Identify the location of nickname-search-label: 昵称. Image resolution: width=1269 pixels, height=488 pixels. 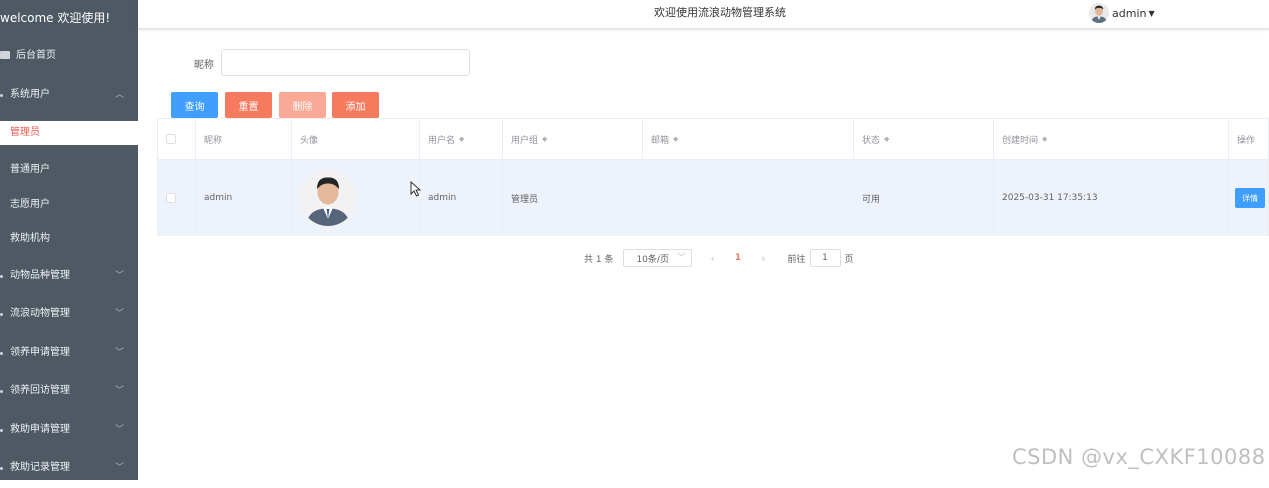
(204, 65).